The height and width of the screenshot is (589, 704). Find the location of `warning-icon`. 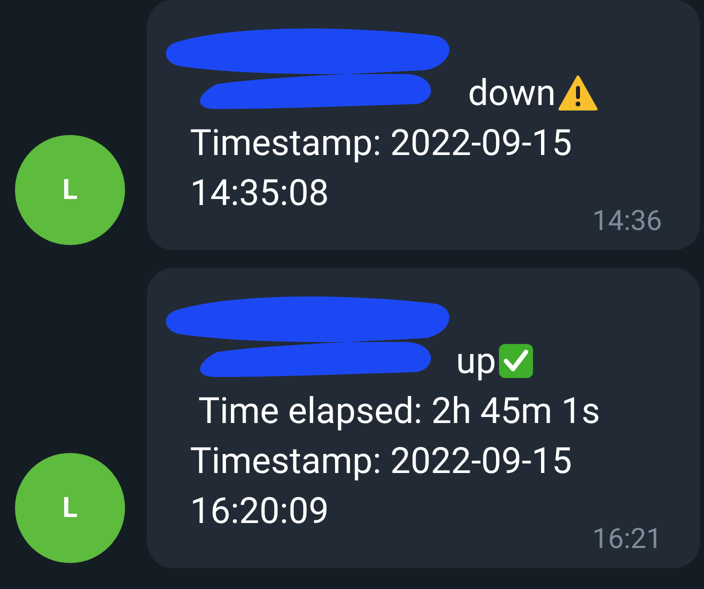

warning-icon is located at coordinates (578, 93).